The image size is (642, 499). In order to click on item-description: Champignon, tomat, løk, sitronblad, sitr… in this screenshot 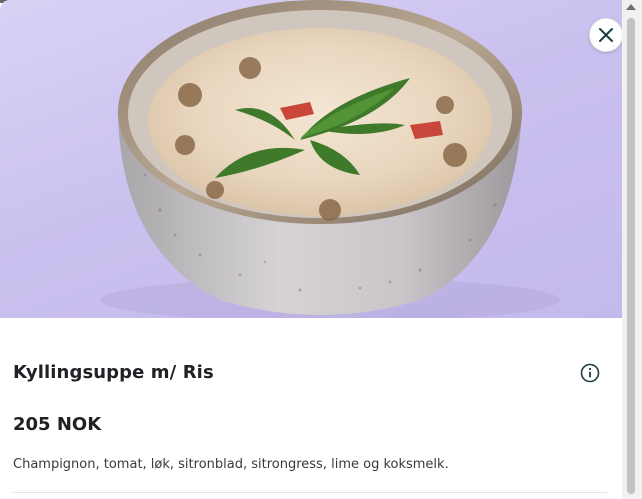, I will do `click(231, 464)`.